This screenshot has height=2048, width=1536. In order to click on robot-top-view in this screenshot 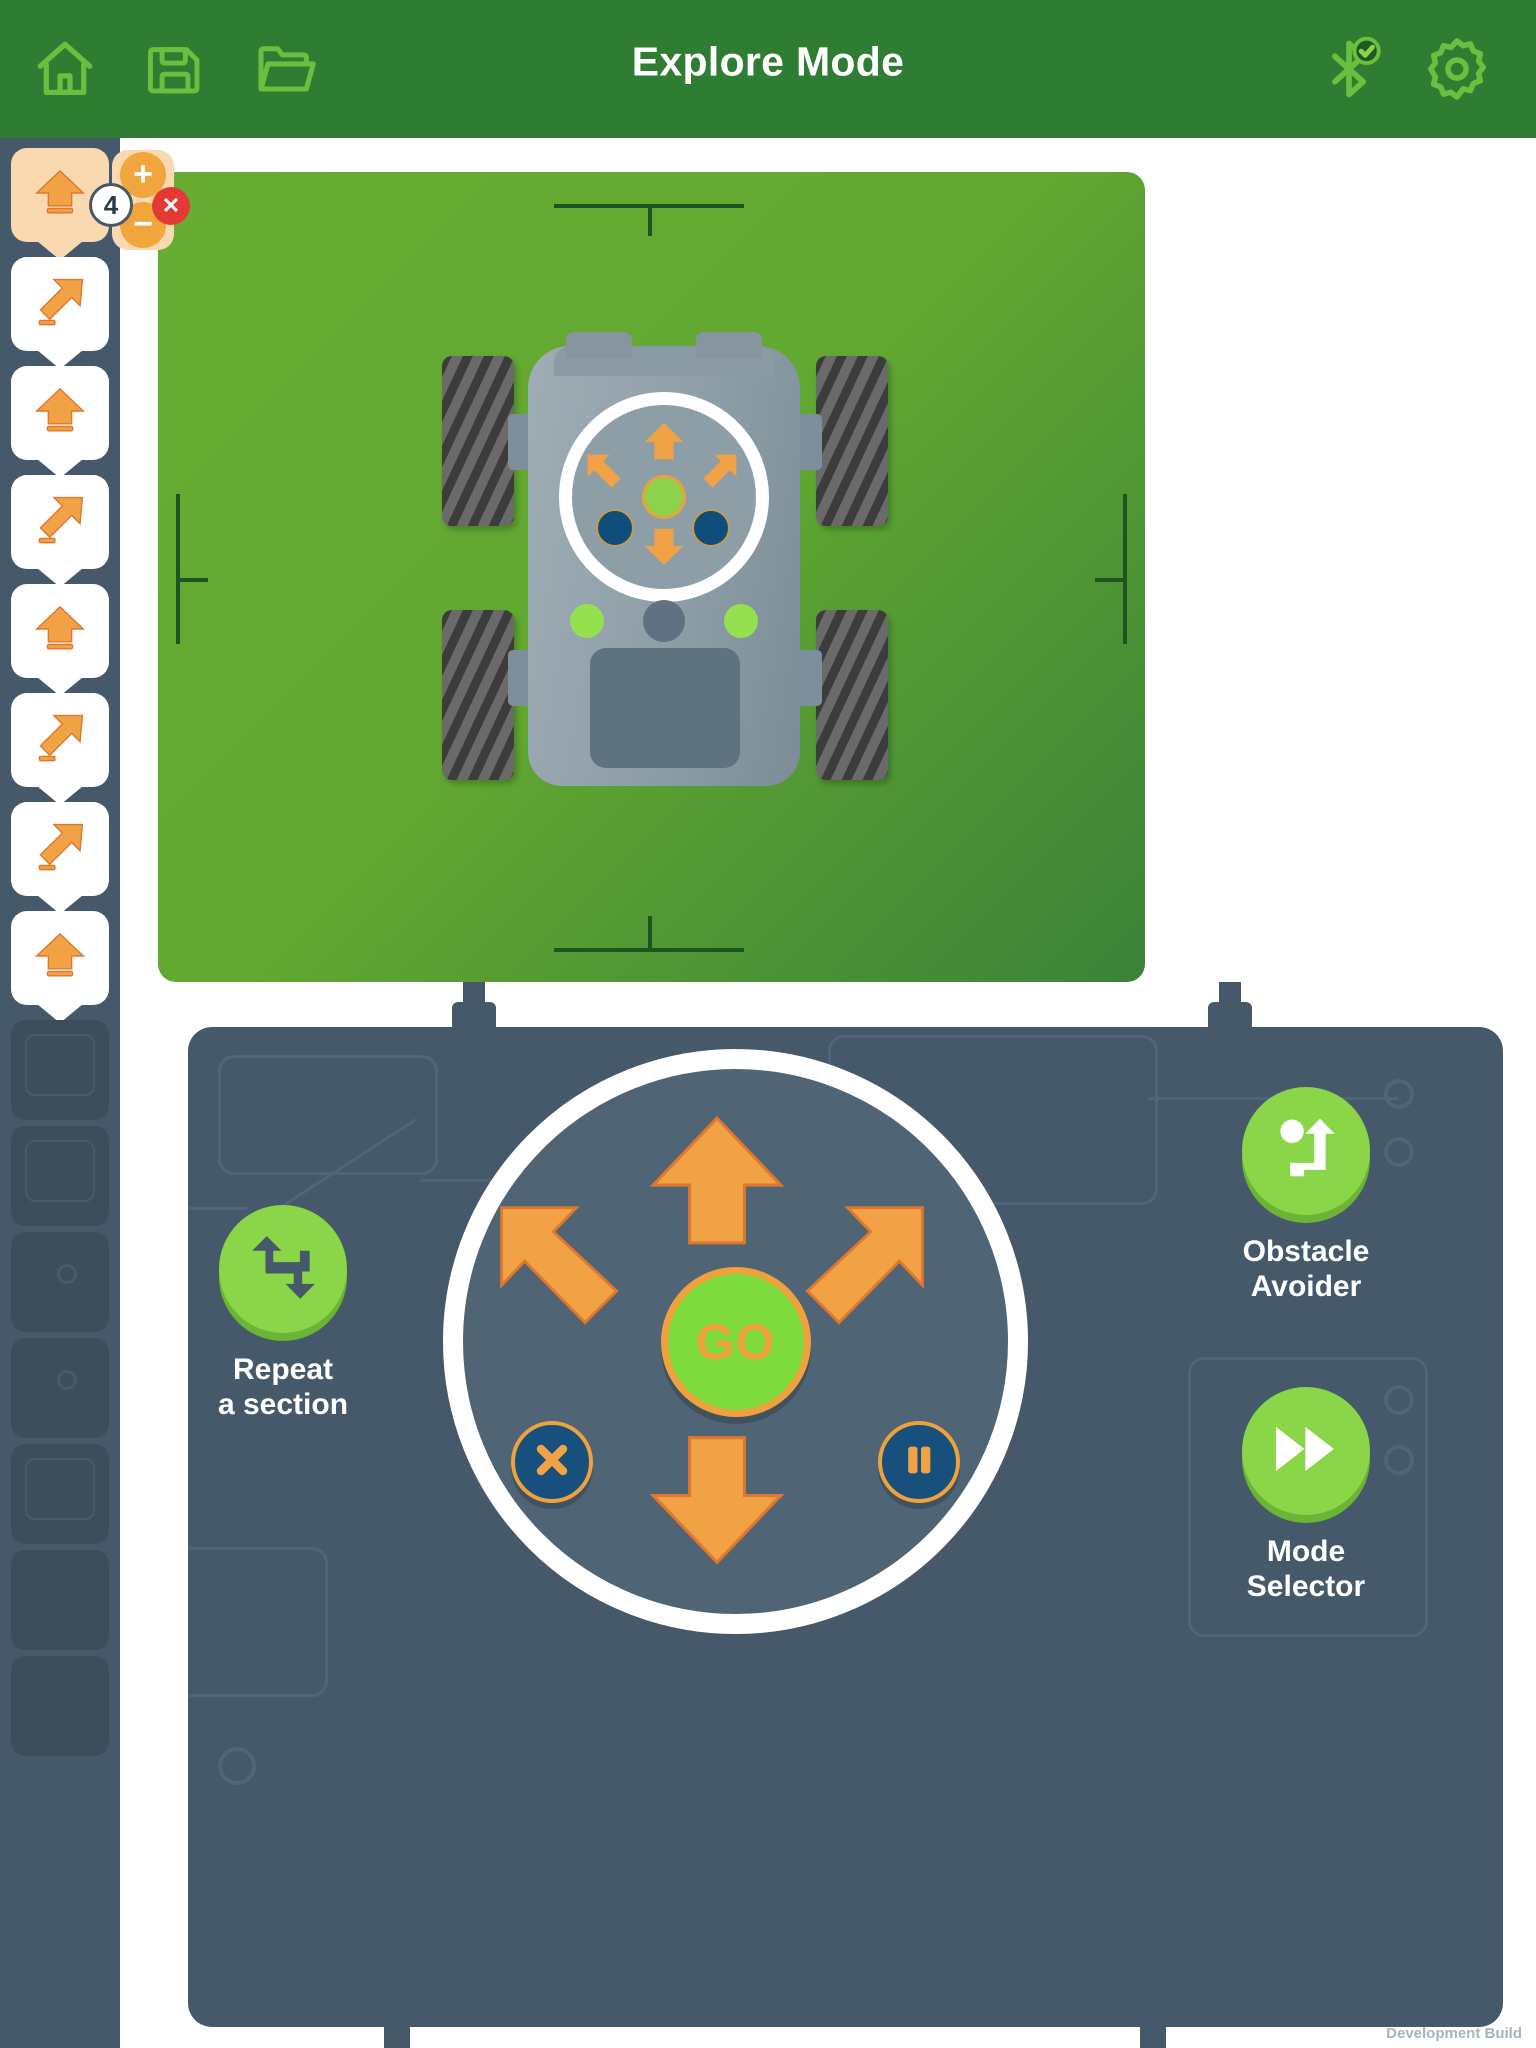, I will do `click(665, 567)`.